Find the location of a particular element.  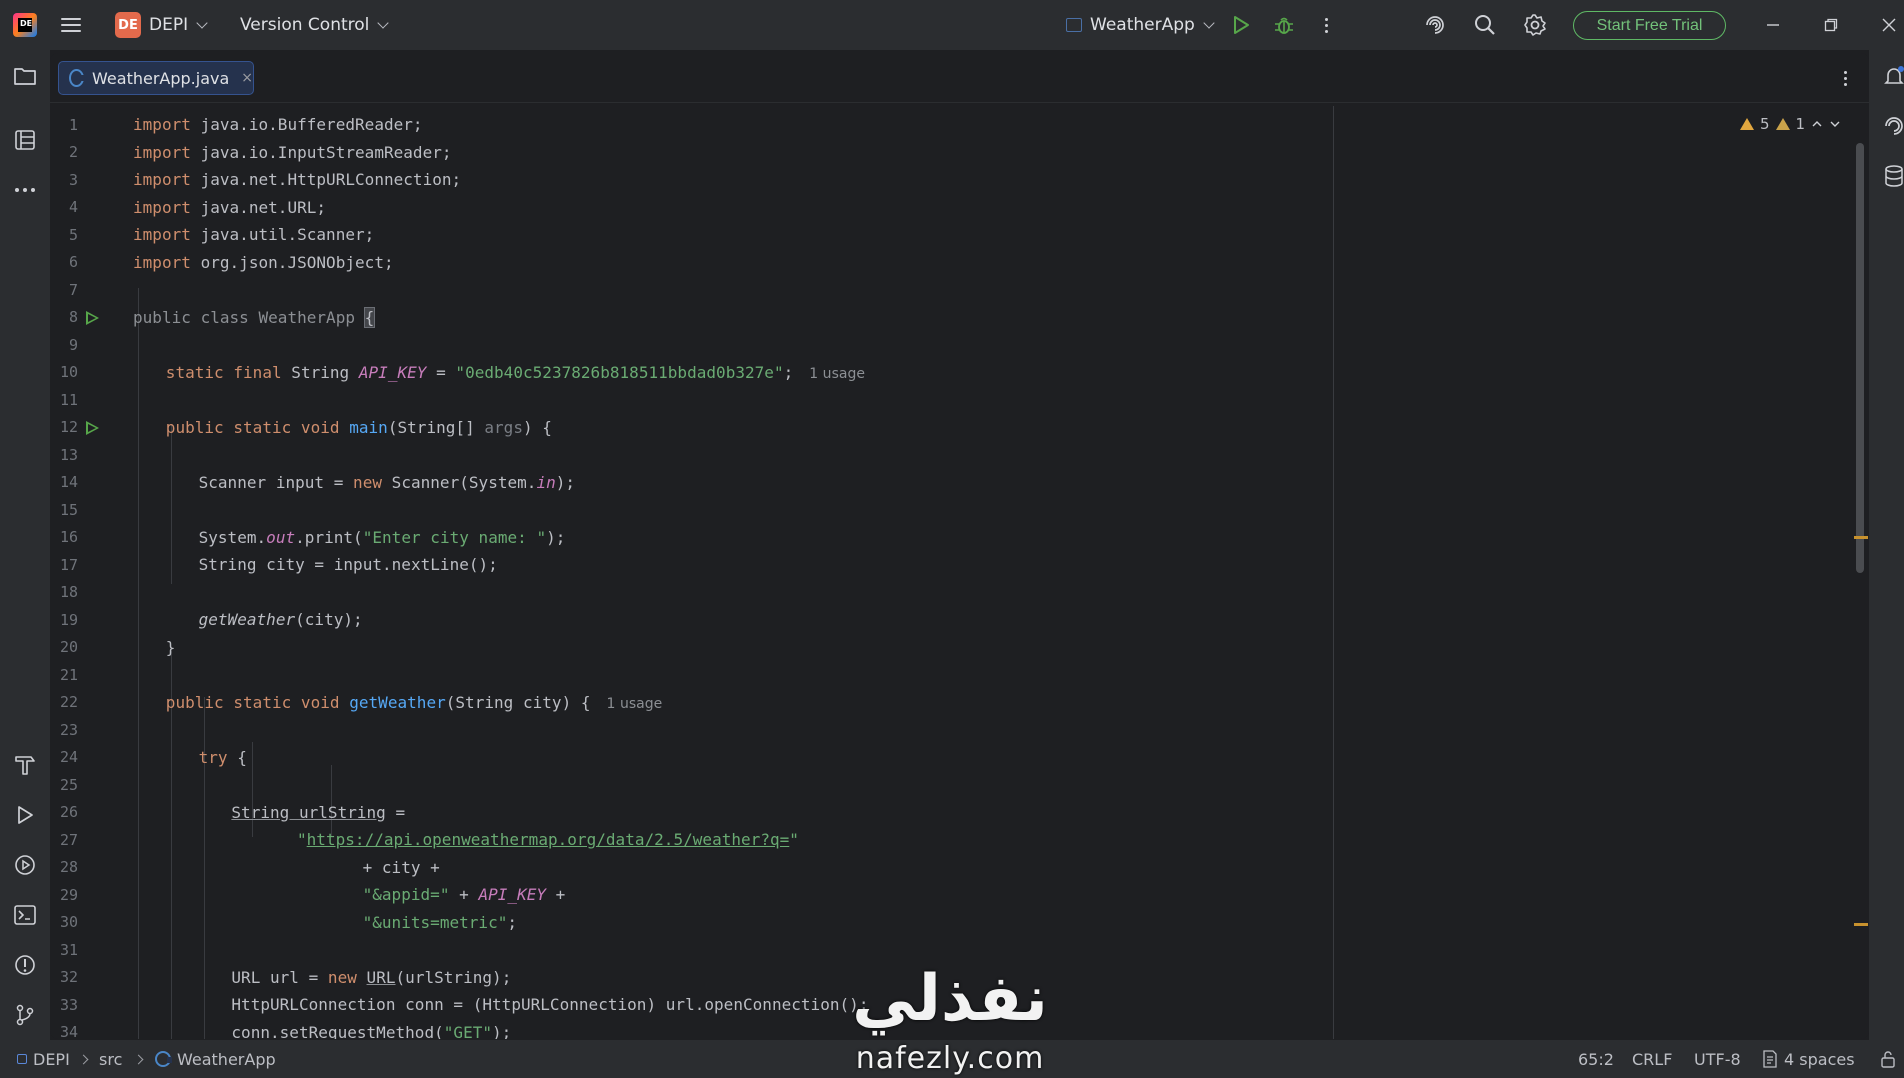

breadcrumb-file: WeatherApp is located at coordinates (215, 1059).